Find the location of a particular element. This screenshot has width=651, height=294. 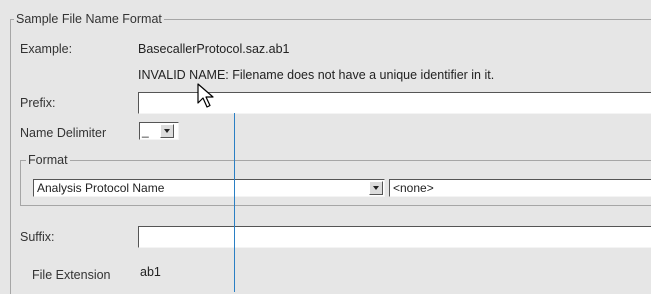

name-delimiter-value: _ is located at coordinates (145, 131).